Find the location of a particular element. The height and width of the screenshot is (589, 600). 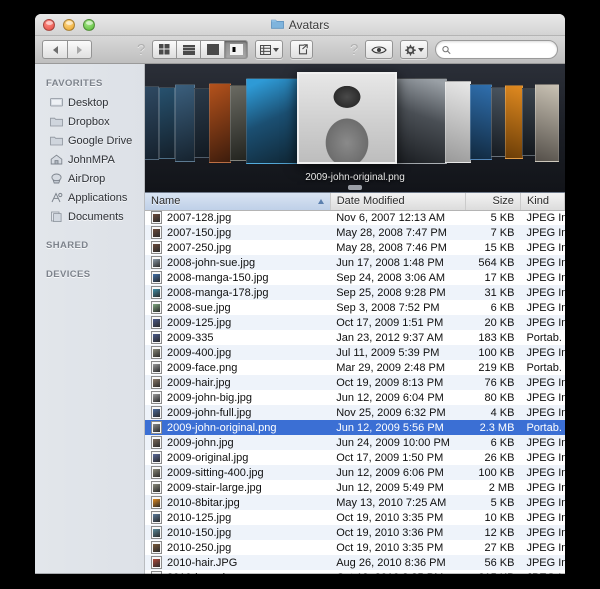

sidebar-item-documents: Documents is located at coordinates (89, 216).